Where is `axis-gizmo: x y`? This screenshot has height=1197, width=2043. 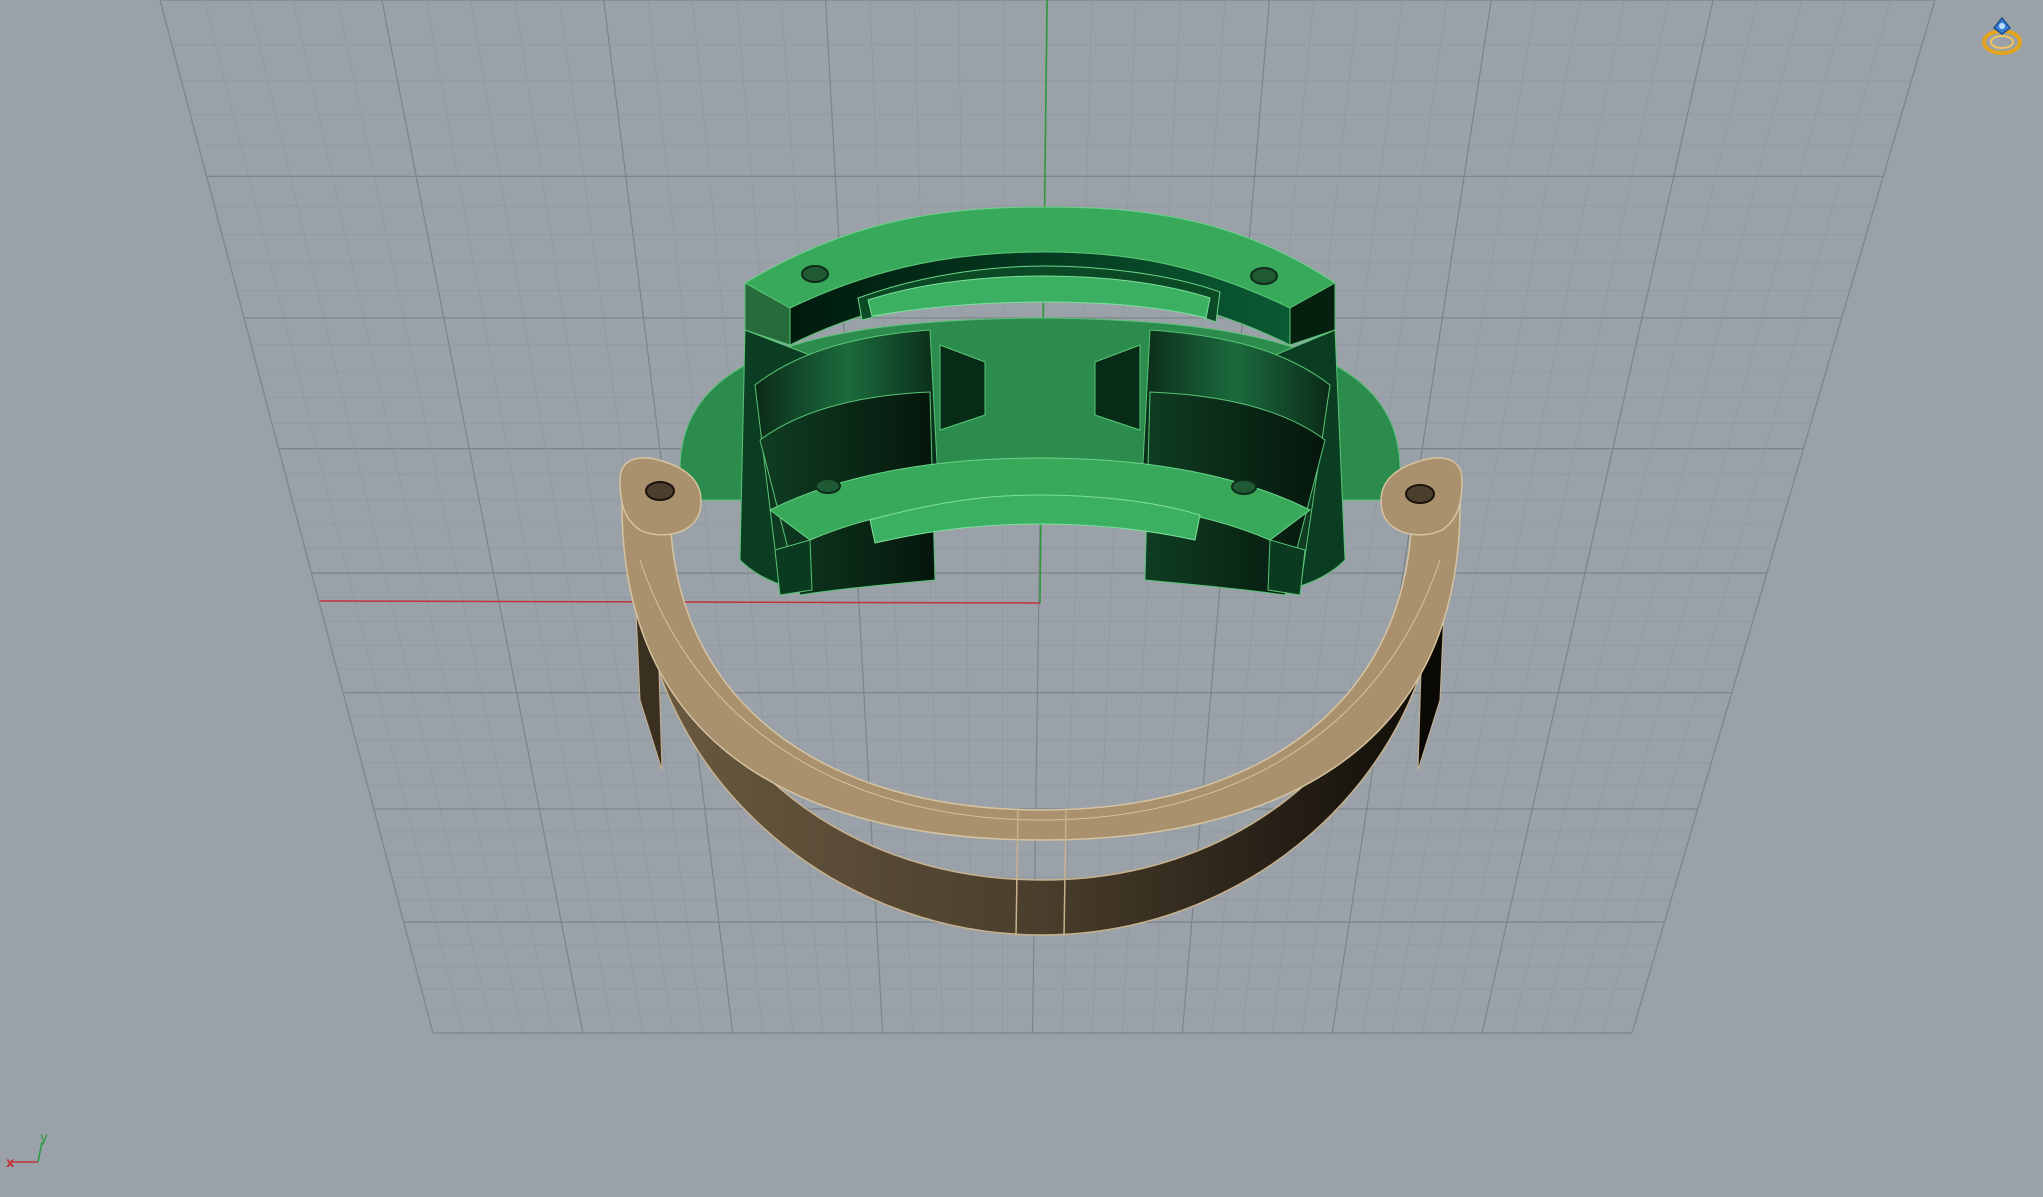 axis-gizmo: x y is located at coordinates (27, 1150).